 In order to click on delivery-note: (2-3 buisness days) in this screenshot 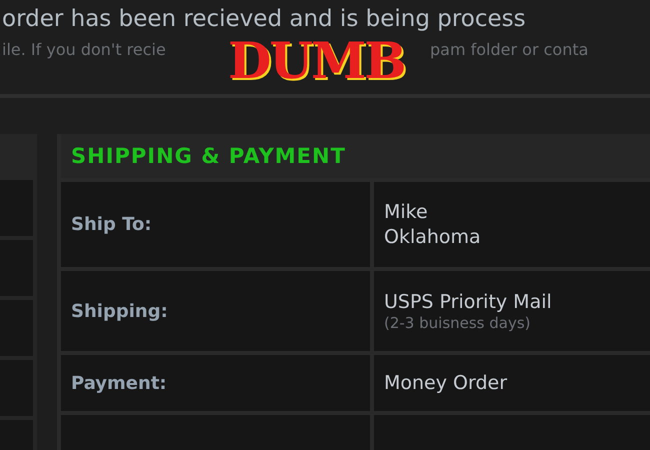, I will do `click(458, 323)`.